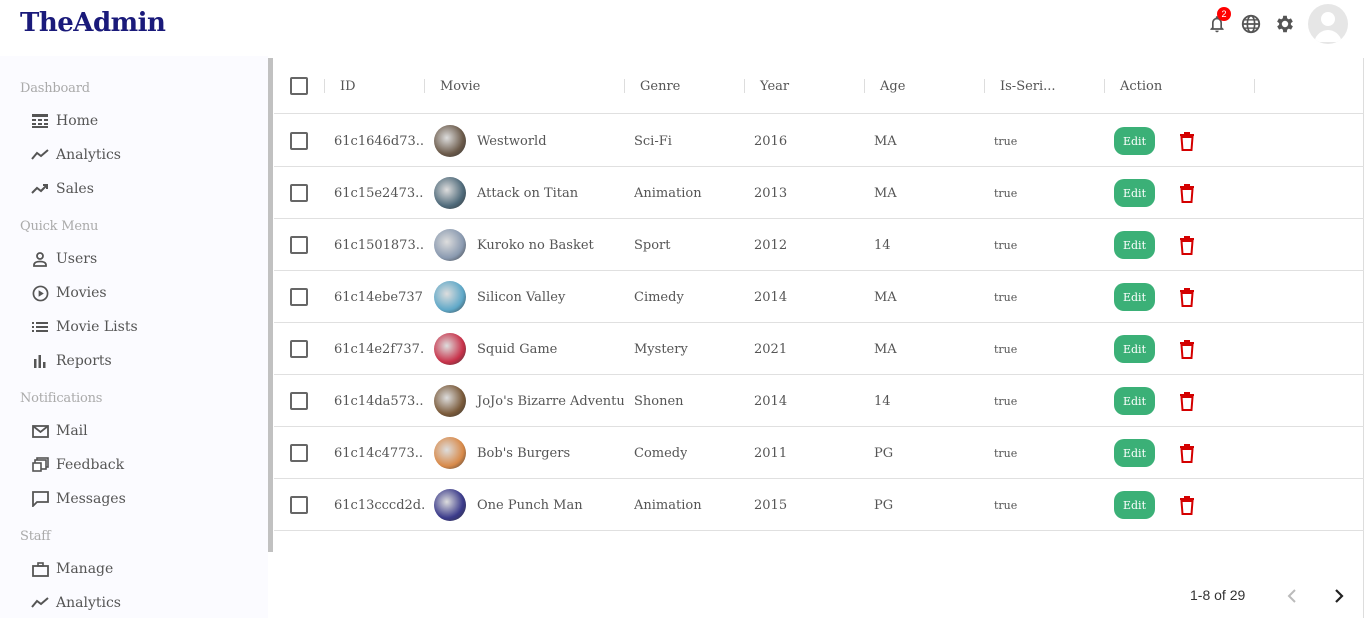  I want to click on bell-icon: 2, so click(1217, 22).